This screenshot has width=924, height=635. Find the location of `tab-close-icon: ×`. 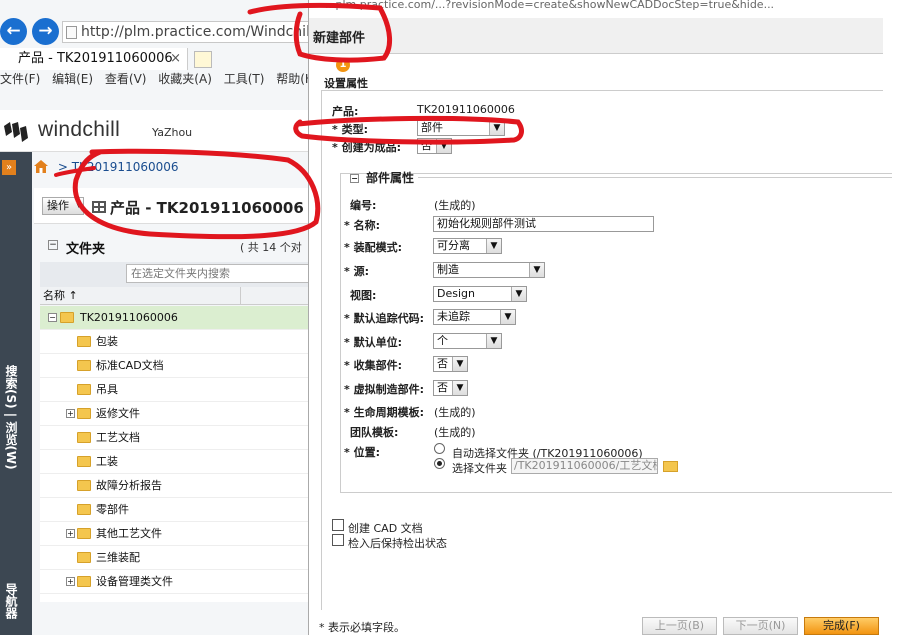

tab-close-icon: × is located at coordinates (175, 59).